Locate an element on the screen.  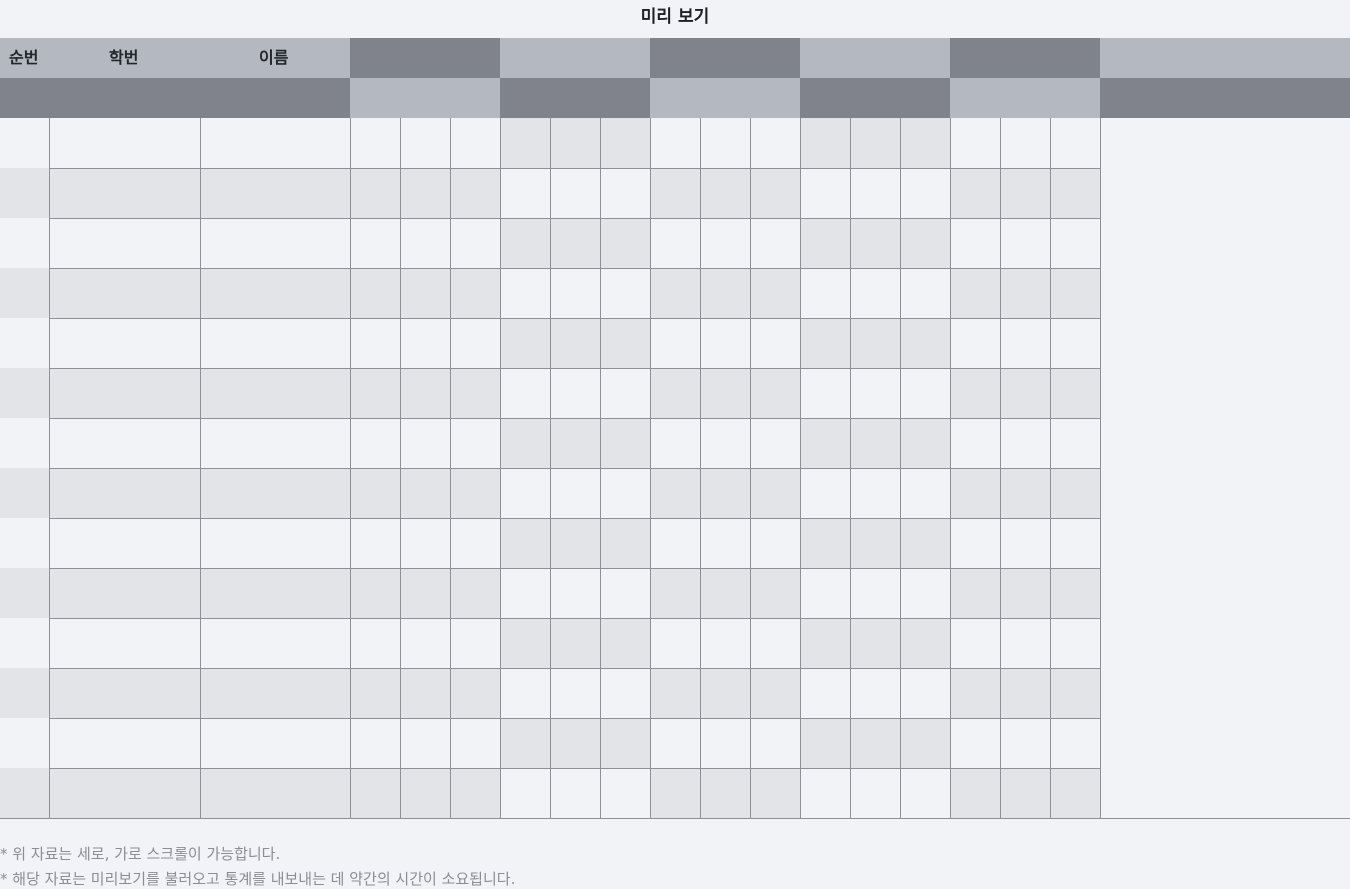
subheader-group-extra is located at coordinates (1225, 98).